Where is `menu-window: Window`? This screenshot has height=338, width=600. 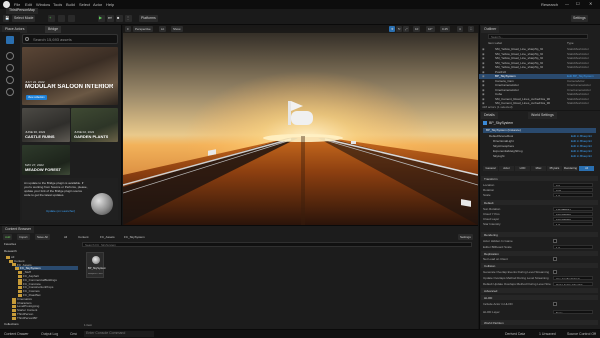
menu-window: Window is located at coordinates (43, 4).